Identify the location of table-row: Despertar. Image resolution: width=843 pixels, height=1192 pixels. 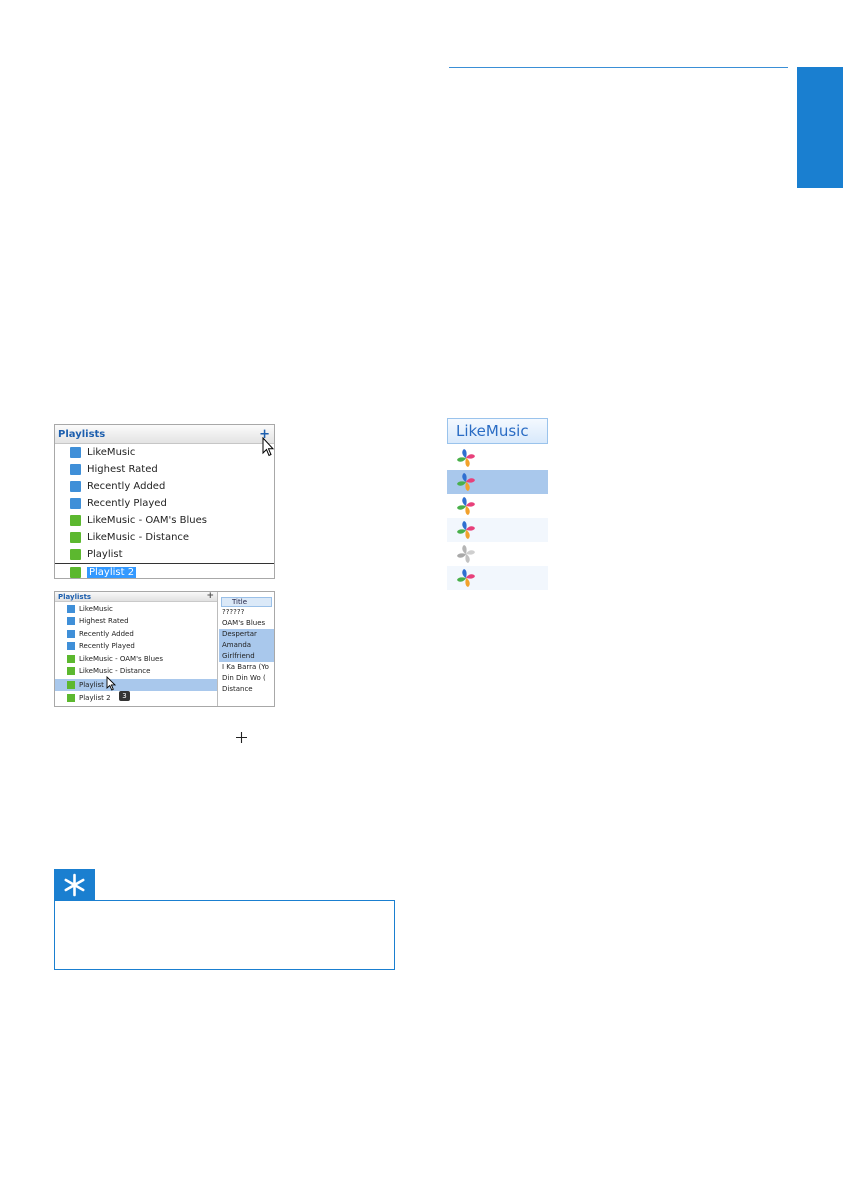
(246, 634).